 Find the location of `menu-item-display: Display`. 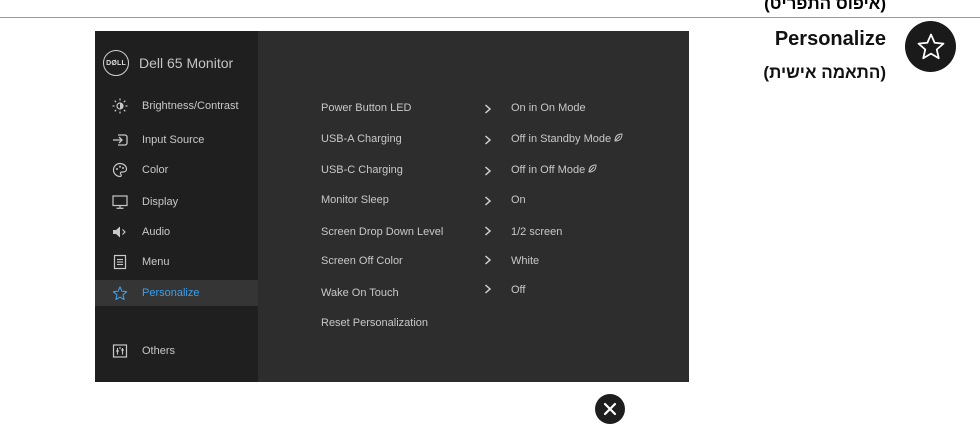

menu-item-display: Display is located at coordinates (176, 202).